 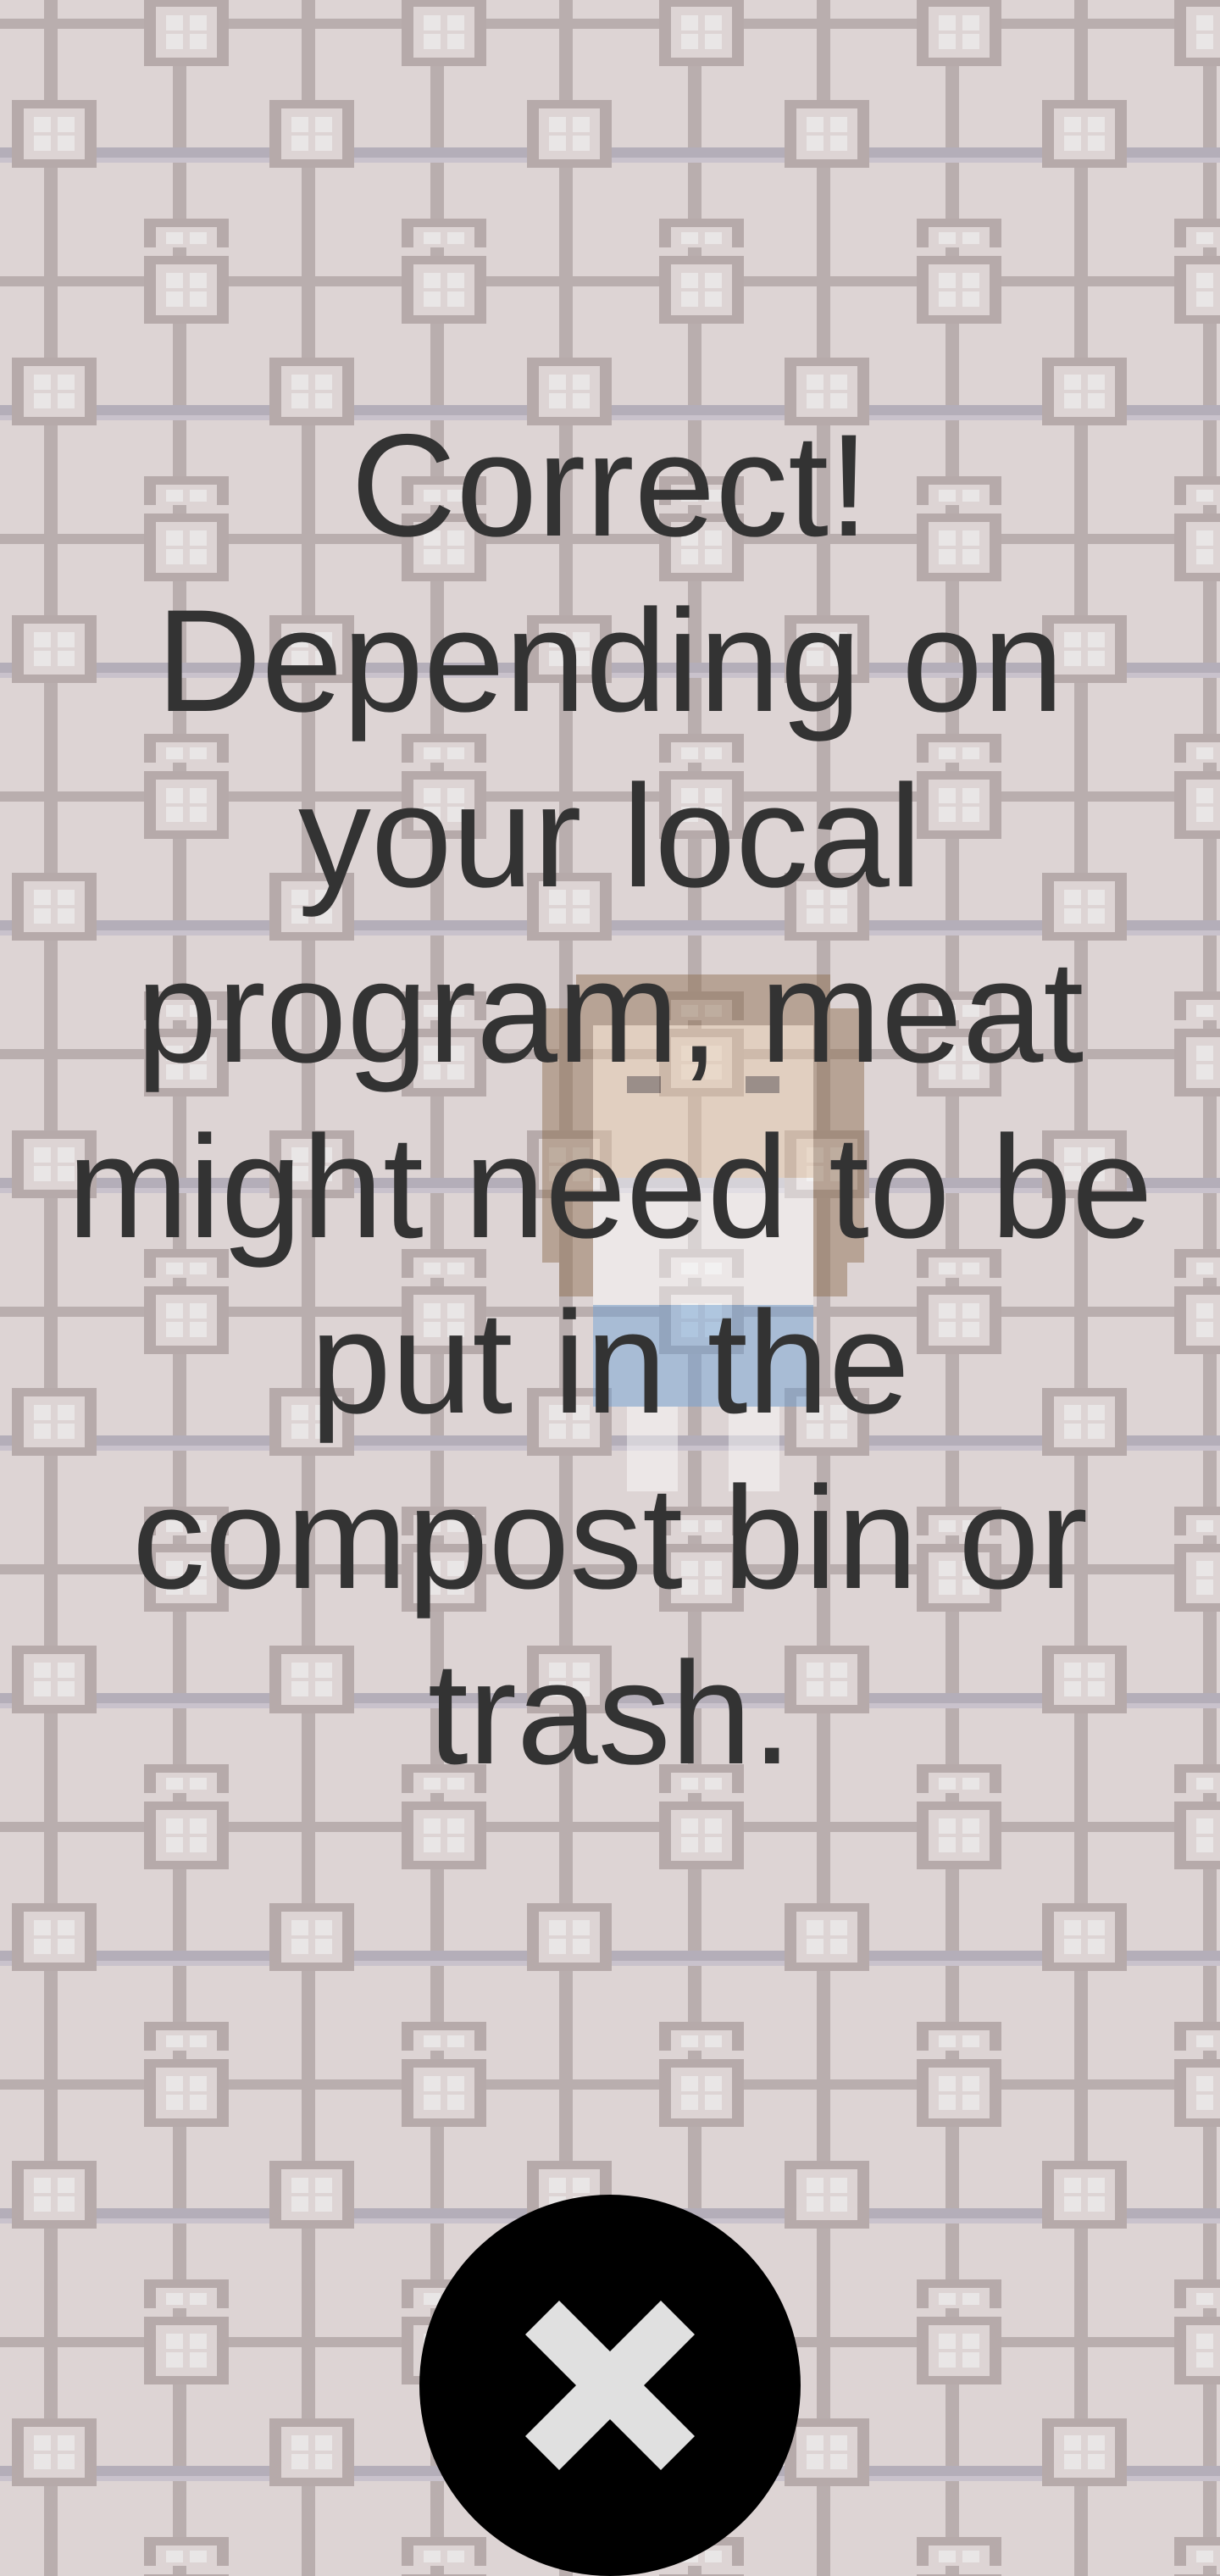 I want to click on close-button, so click(x=610, y=2385).